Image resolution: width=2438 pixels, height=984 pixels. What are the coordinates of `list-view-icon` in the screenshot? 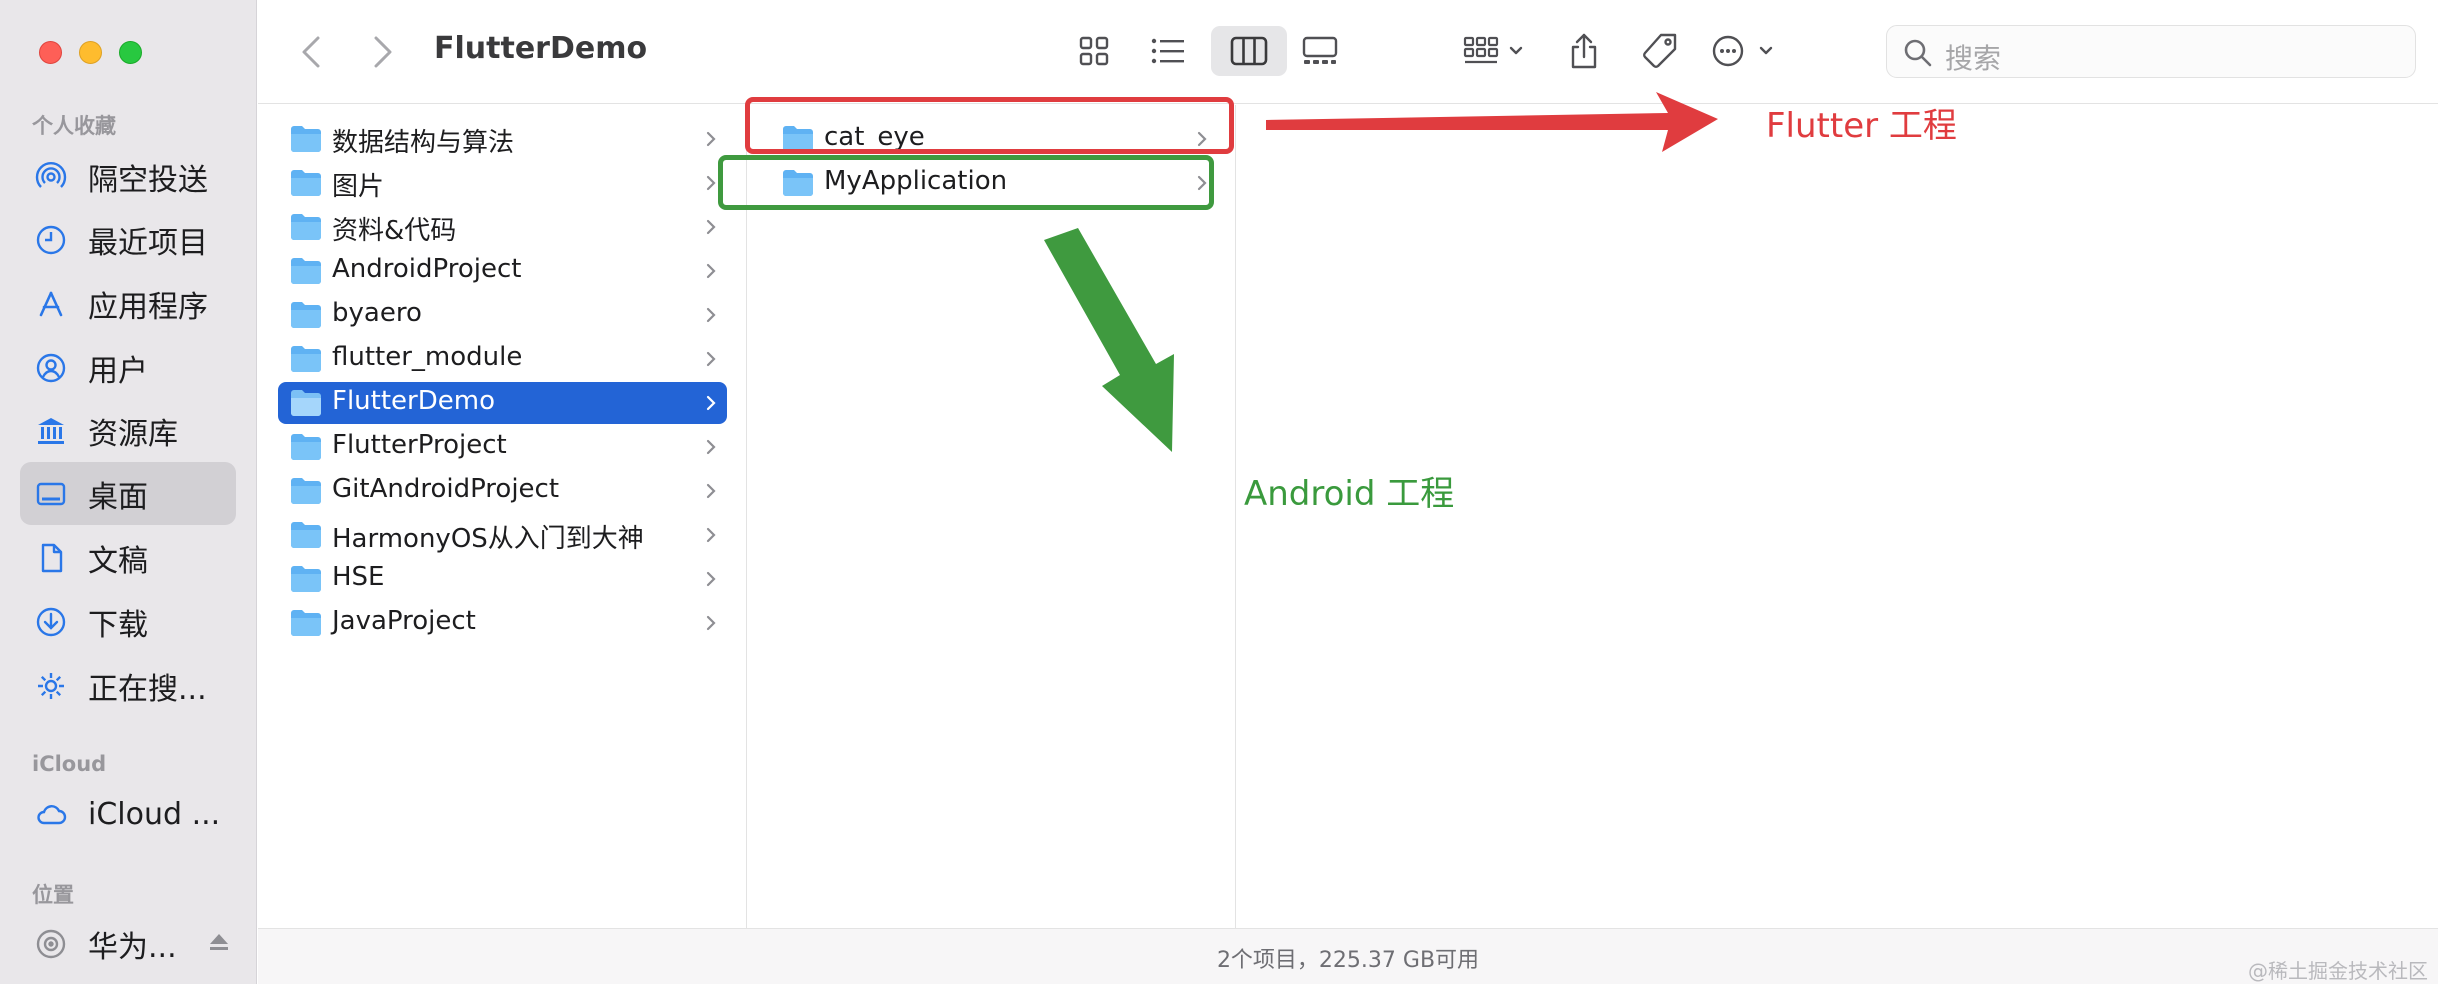 It's located at (1167, 51).